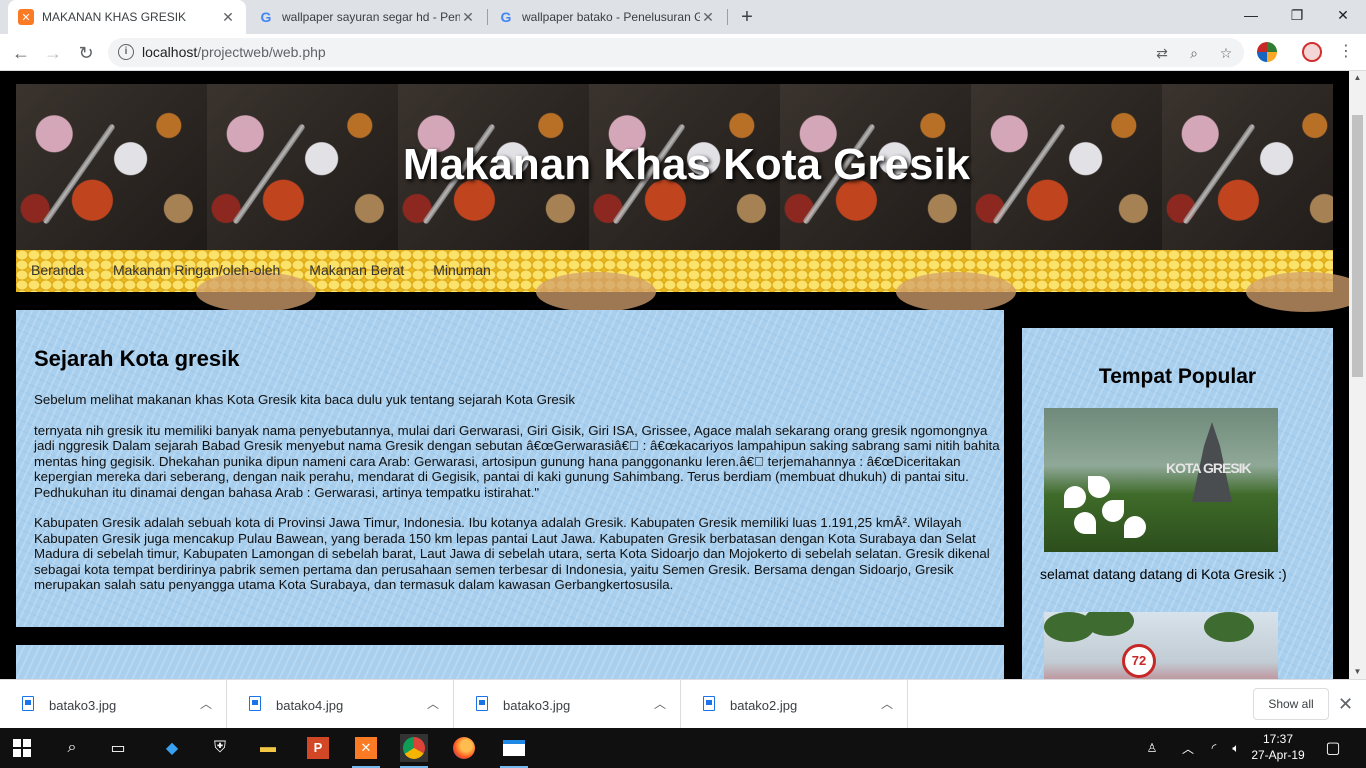 This screenshot has height=768, width=1366. I want to click on xampp-icon: ✕, so click(26, 17).